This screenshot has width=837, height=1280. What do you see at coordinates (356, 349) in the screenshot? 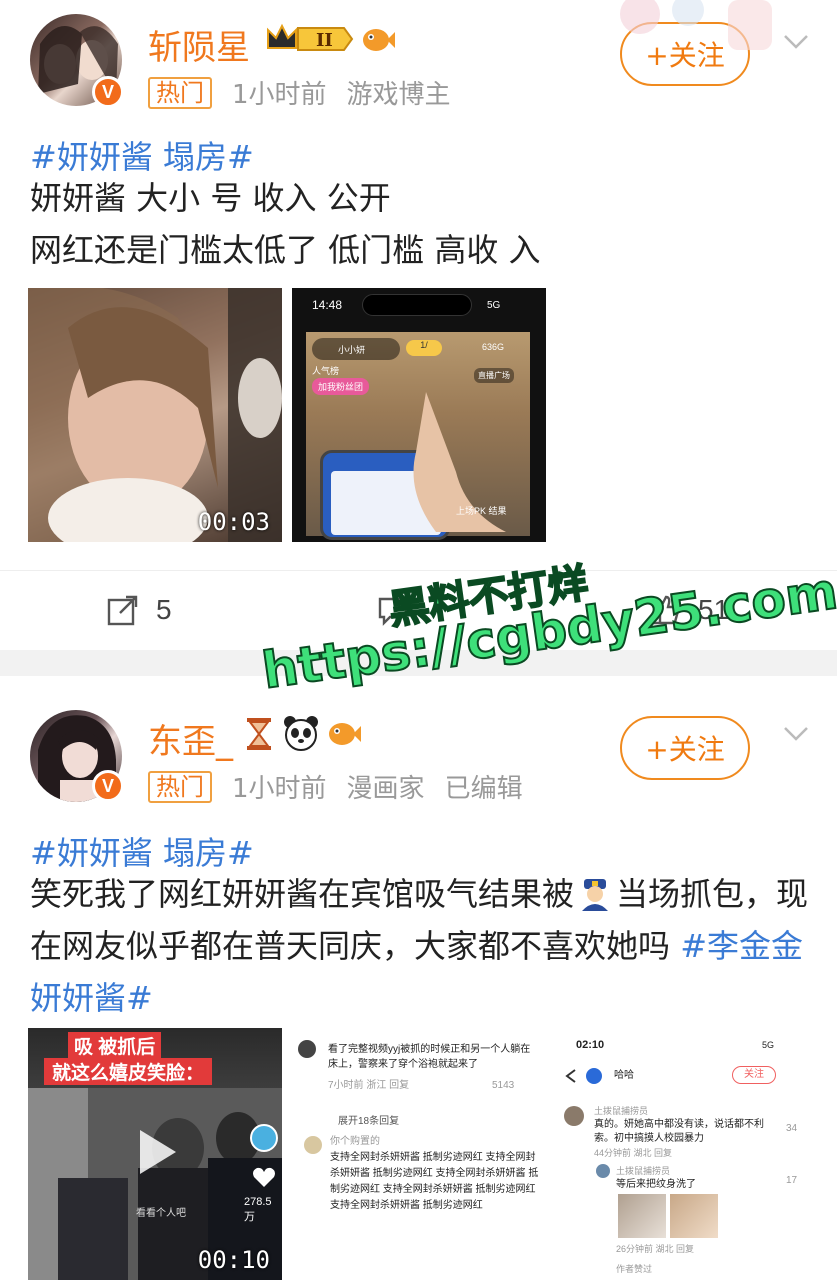
I see `live-host: 小小妍` at bounding box center [356, 349].